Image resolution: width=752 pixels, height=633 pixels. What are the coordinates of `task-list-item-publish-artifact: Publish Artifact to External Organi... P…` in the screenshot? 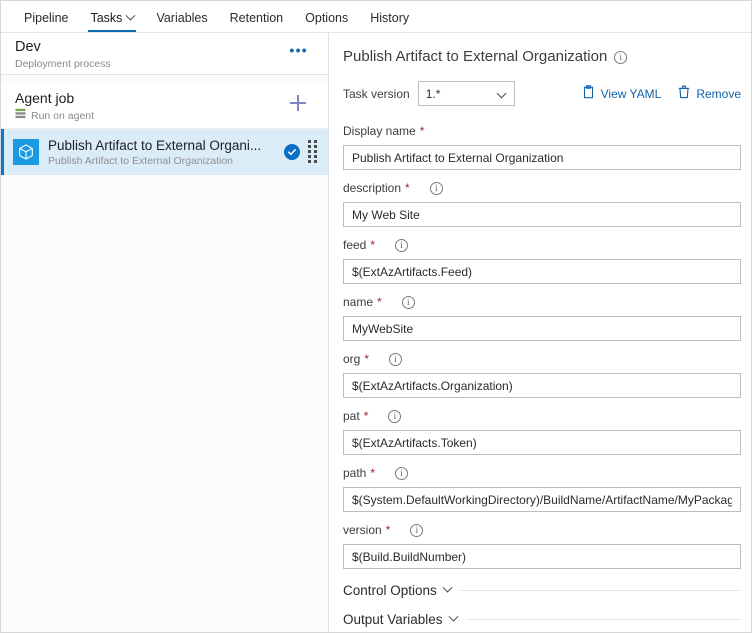 It's located at (164, 152).